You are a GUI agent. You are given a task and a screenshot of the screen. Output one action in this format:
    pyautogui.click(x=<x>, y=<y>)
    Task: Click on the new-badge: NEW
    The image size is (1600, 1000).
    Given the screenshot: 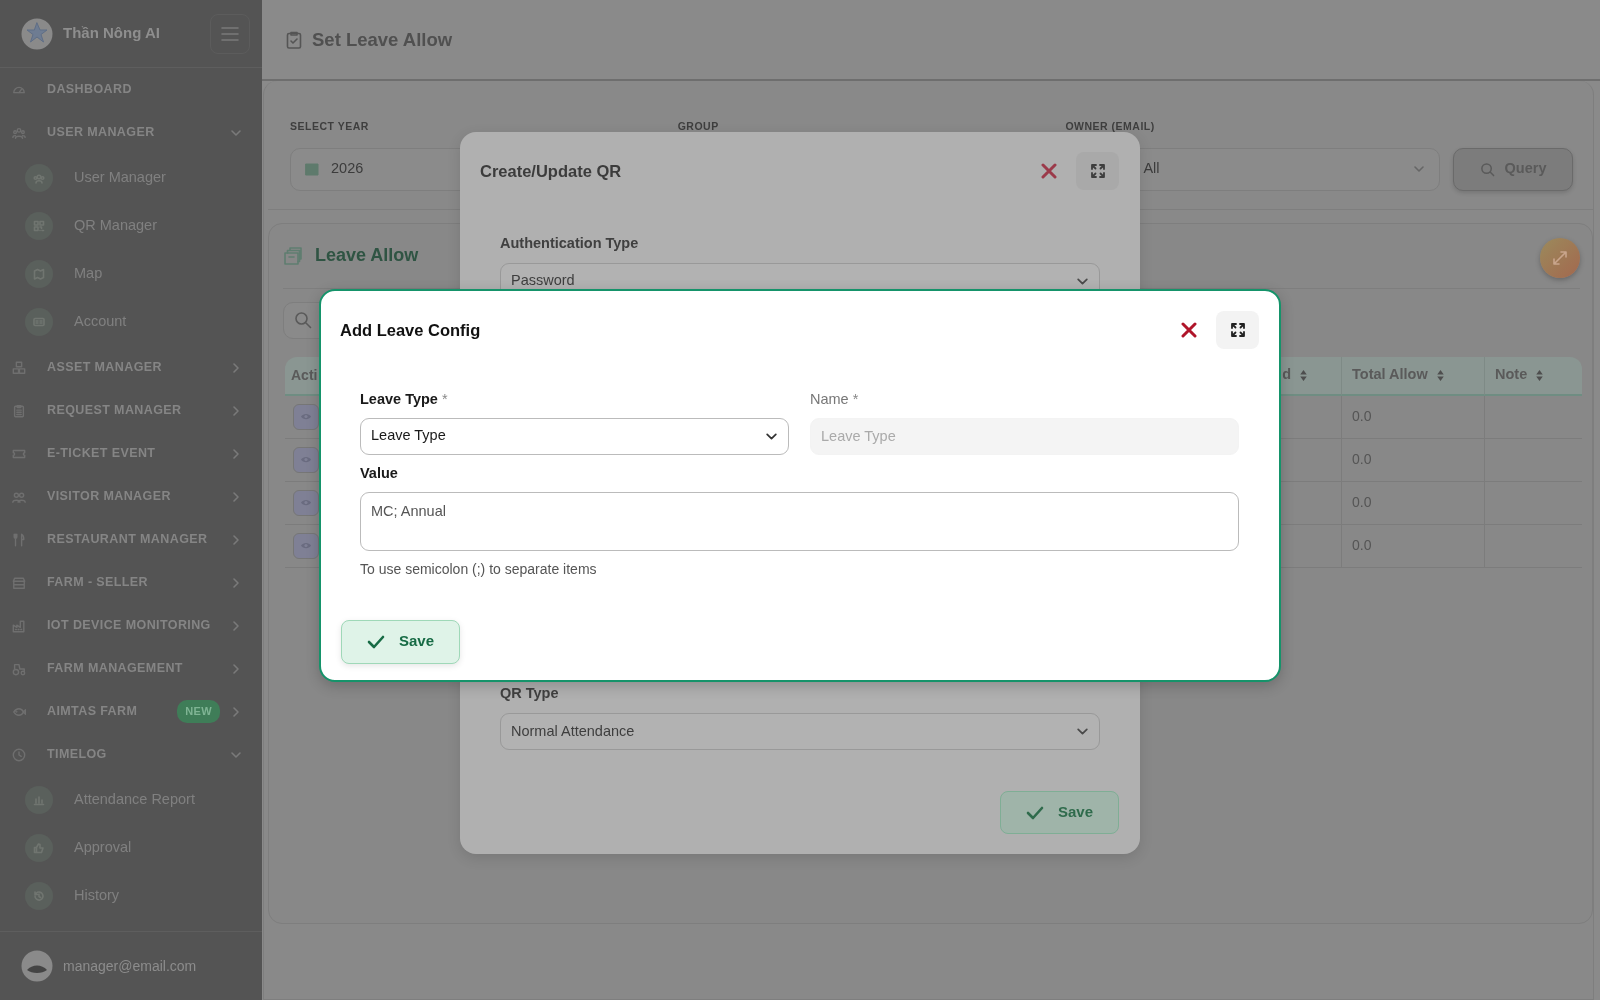 What is the action you would take?
    pyautogui.click(x=198, y=711)
    